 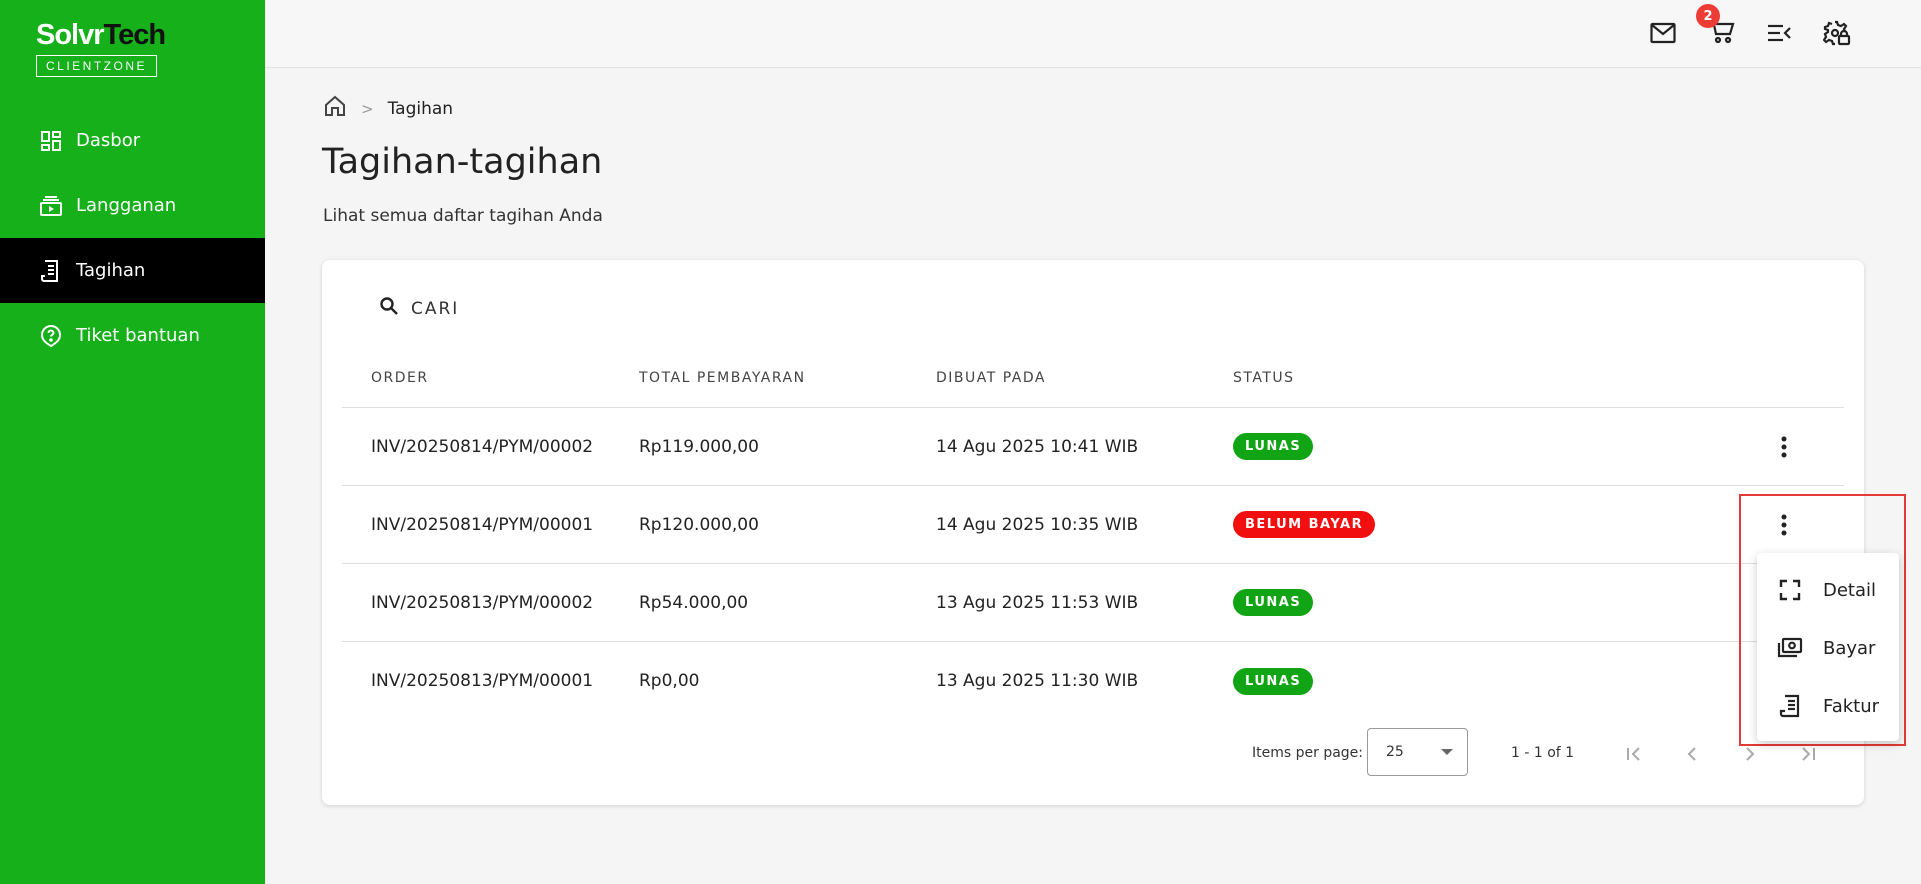 What do you see at coordinates (669, 681) in the screenshot?
I see `cell-total: Rp0,00` at bounding box center [669, 681].